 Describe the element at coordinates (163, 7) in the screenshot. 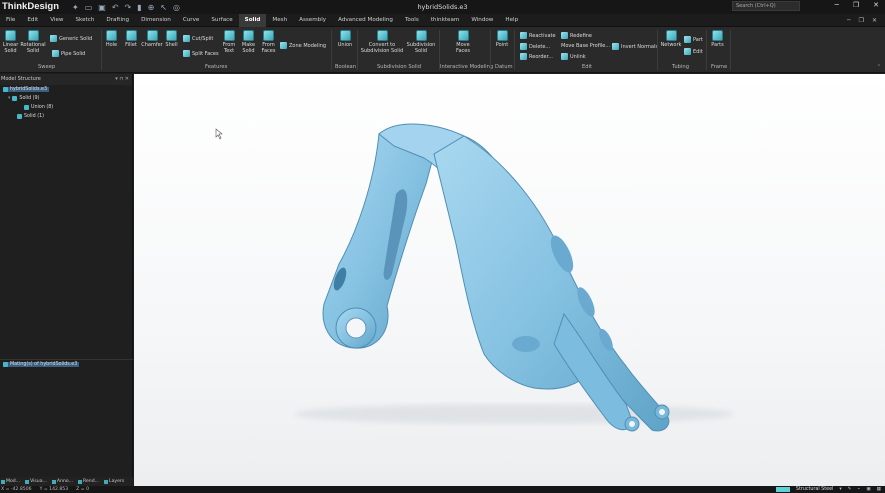

I see `select-icon: ↖` at that location.